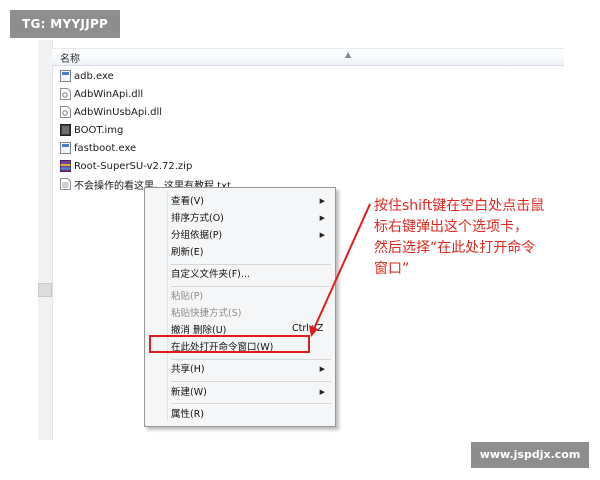 This screenshot has width=600, height=480. Describe the element at coordinates (451, 227) in the screenshot. I see `annotation-line-2: 标右键弹出这个选项卡，` at that location.